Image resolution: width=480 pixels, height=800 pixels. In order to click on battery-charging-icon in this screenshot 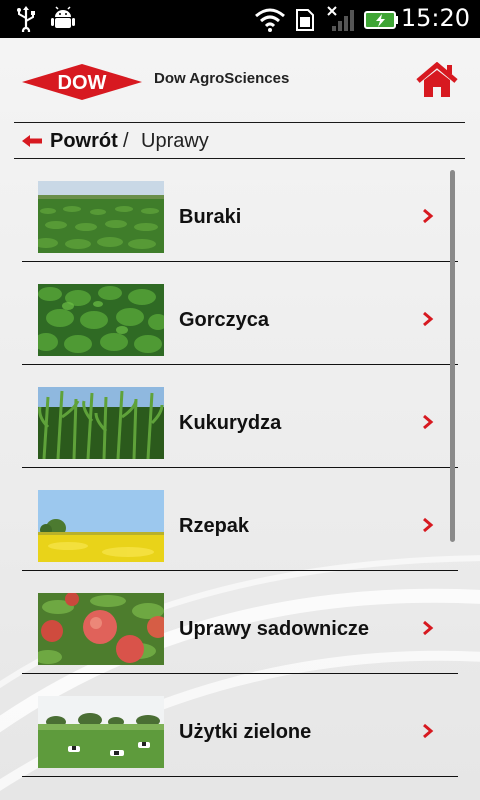, I will do `click(381, 20)`.